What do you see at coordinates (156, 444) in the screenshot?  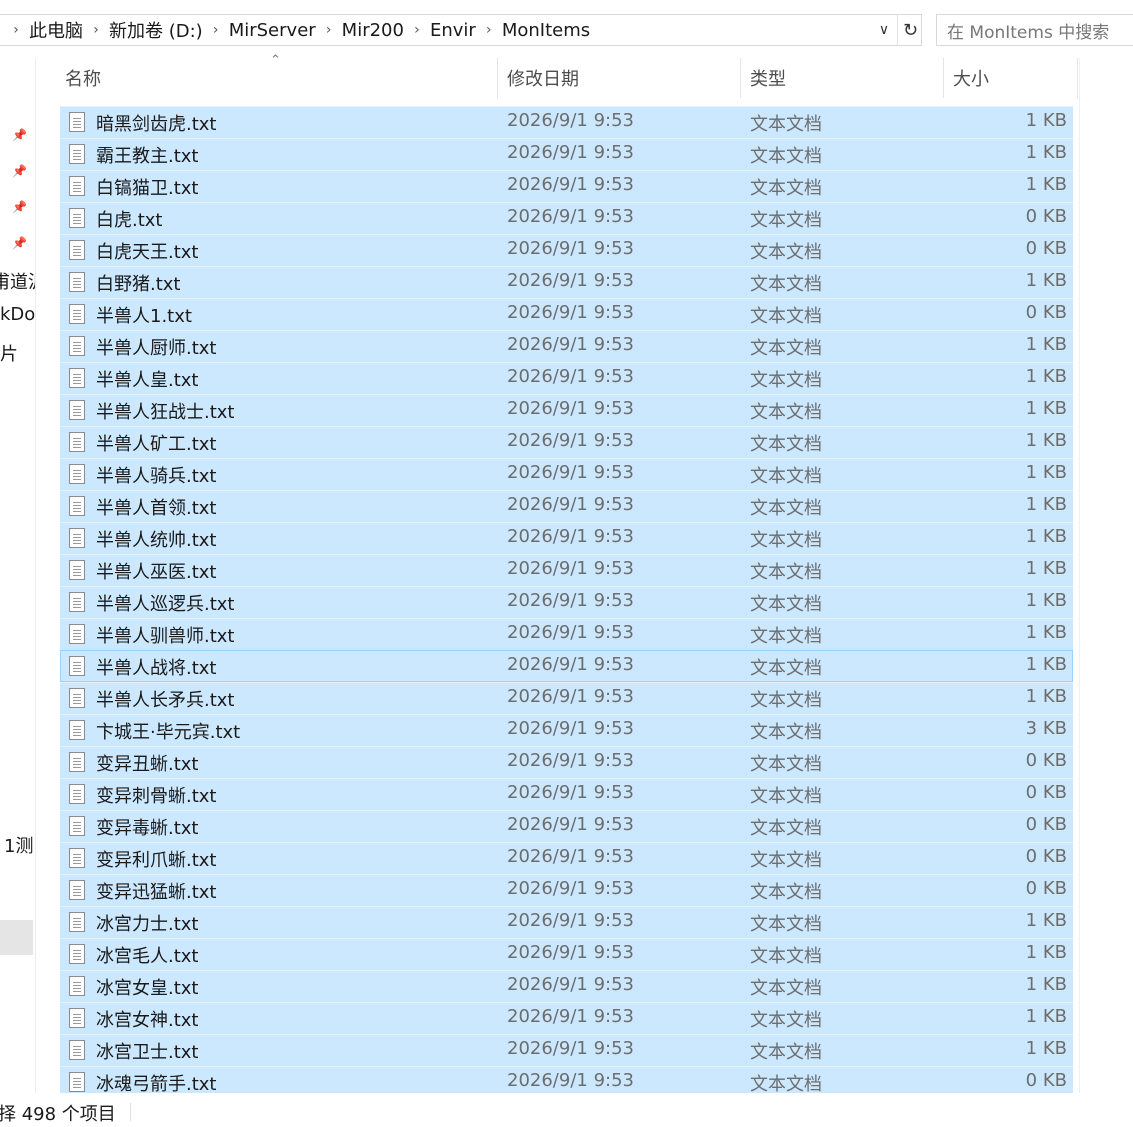 I see `file-name: 半兽人矿工.txt` at bounding box center [156, 444].